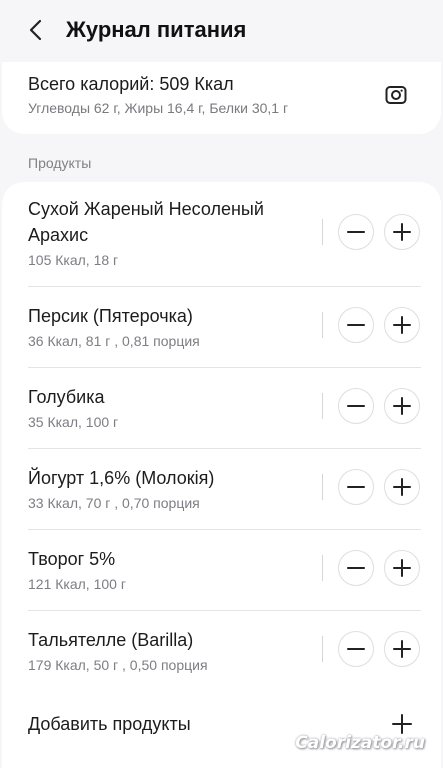 The image size is (443, 768). What do you see at coordinates (221, 407) in the screenshot?
I see `list-item: Голубика 35 Ккал, 100 г` at bounding box center [221, 407].